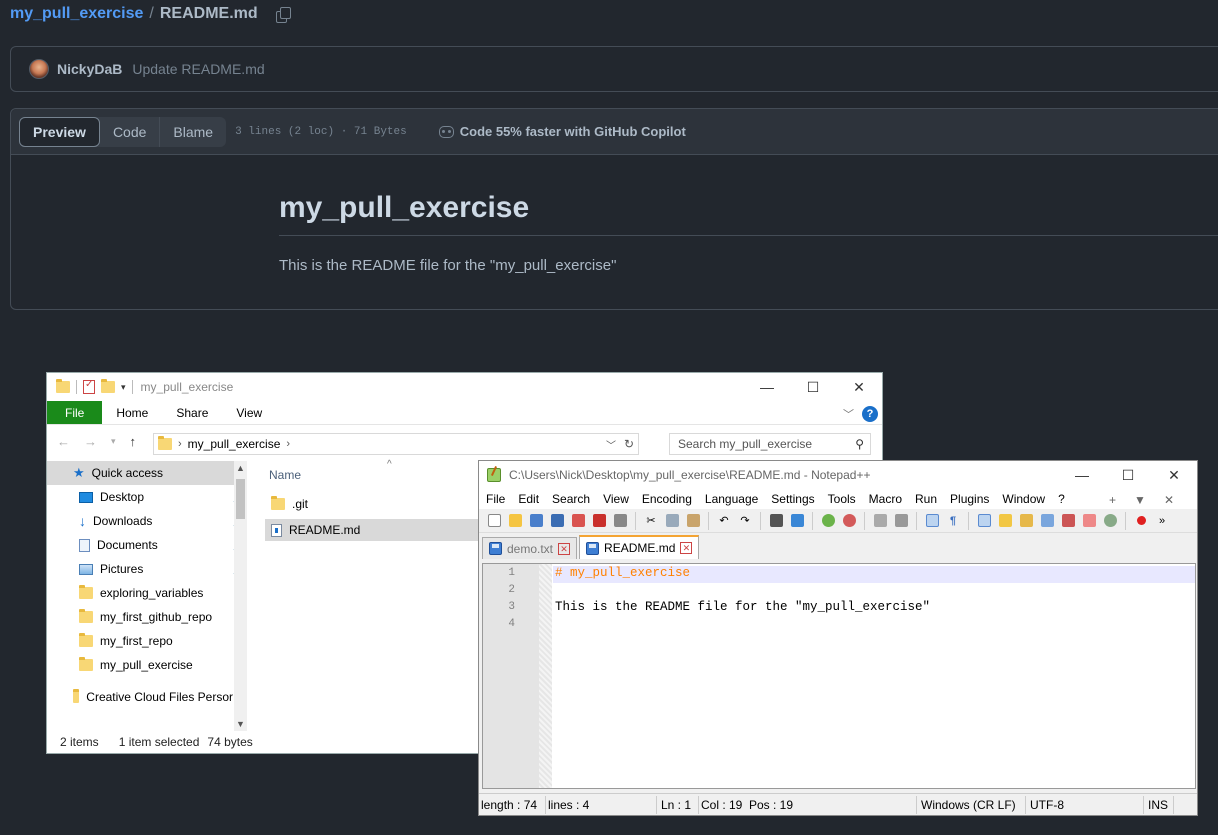 The height and width of the screenshot is (835, 1218). Describe the element at coordinates (89, 69) in the screenshot. I see `commit-author: NickyDaB` at that location.